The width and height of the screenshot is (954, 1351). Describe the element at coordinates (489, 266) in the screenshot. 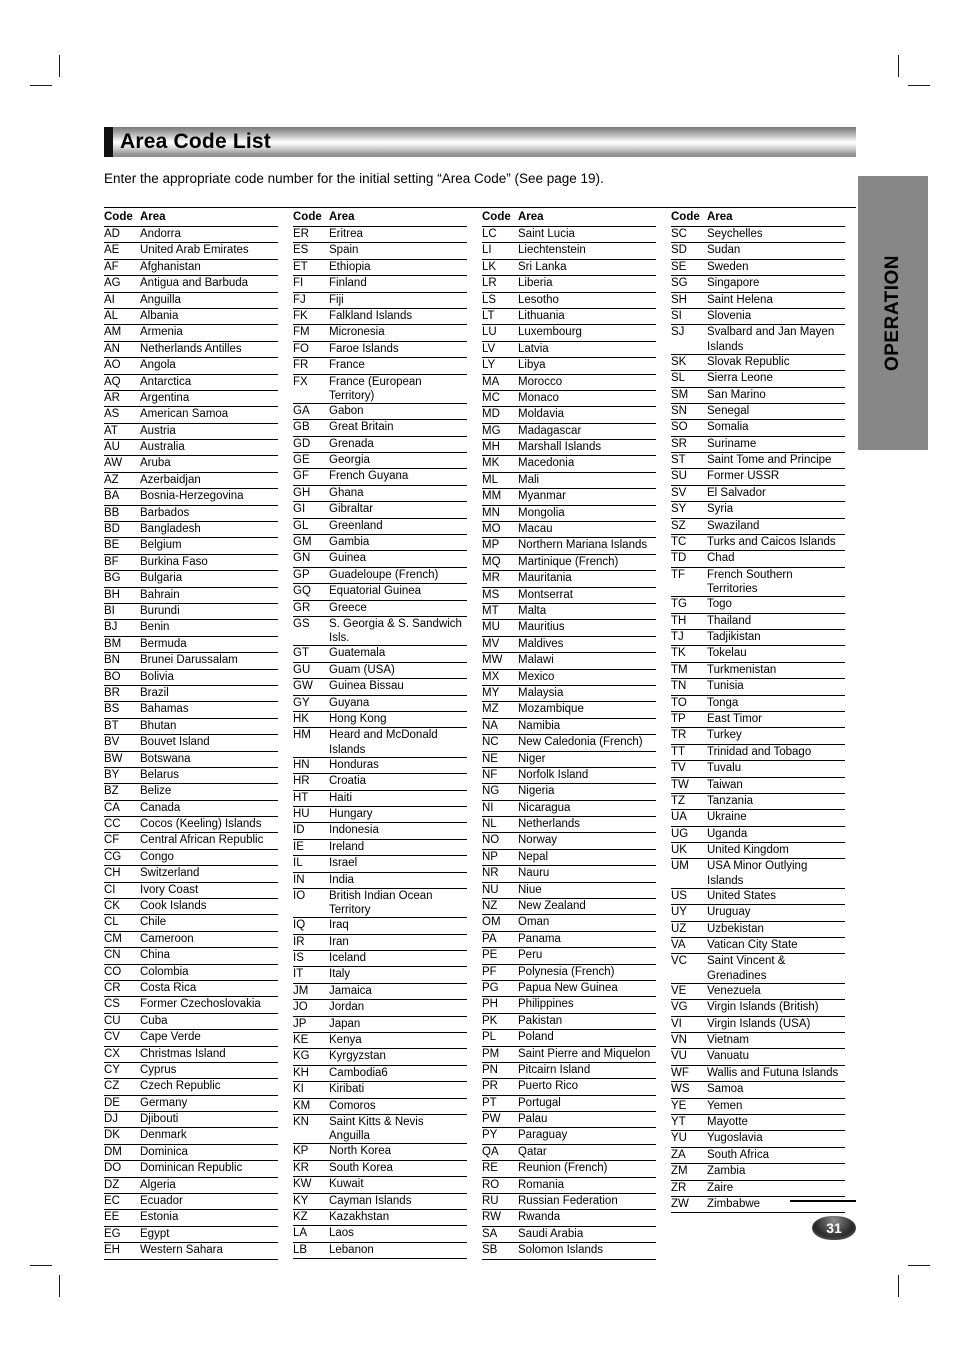

I see `cell-code: LK` at that location.